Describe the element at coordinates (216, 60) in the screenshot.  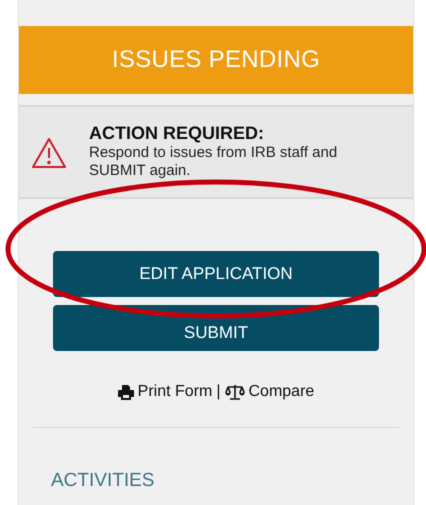
I see `status-banner-text: ISSUES PENDING` at that location.